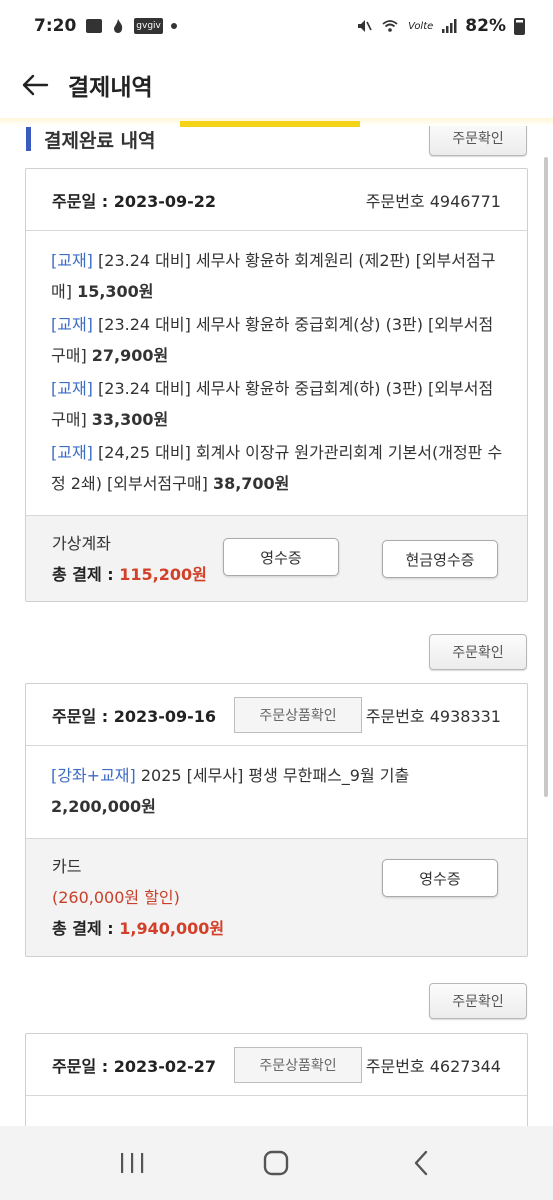  I want to click on section-marker, so click(28, 139).